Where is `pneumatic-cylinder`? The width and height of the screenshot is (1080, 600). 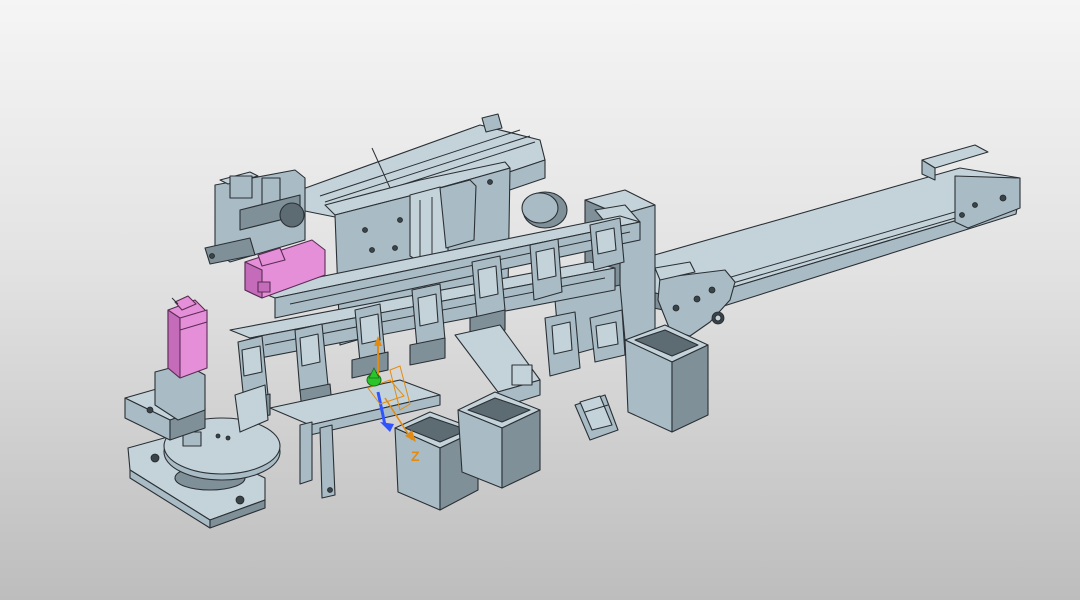
pneumatic-cylinder is located at coordinates (596, 417).